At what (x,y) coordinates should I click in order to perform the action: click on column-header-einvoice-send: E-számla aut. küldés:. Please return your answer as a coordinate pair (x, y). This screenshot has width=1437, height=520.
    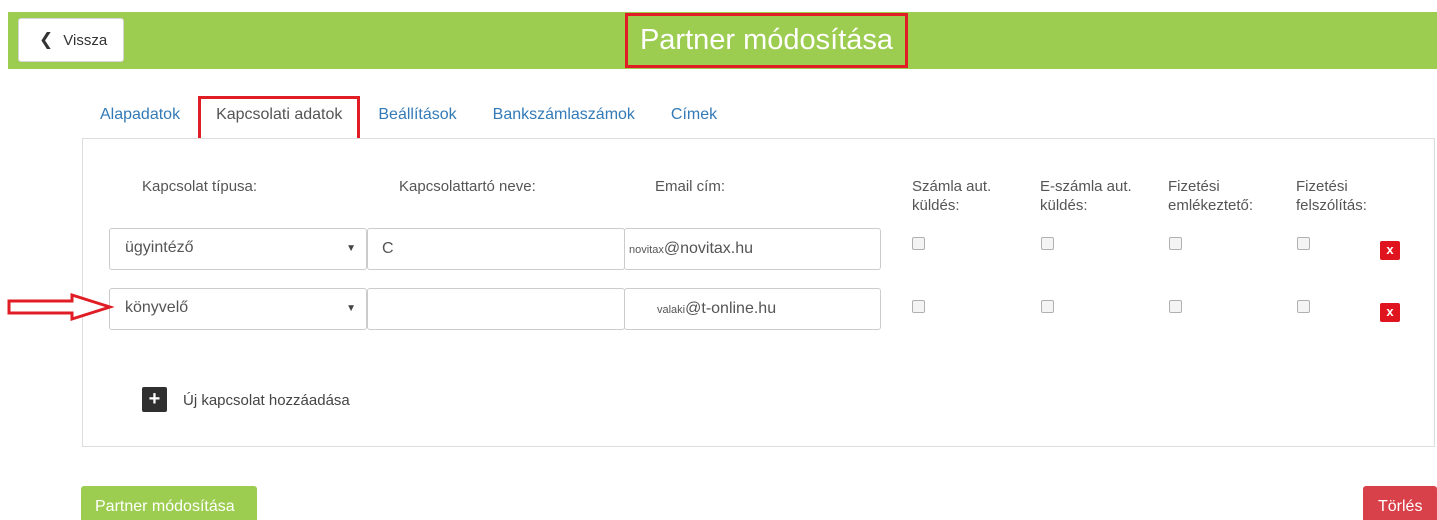
    Looking at the image, I should click on (1086, 196).